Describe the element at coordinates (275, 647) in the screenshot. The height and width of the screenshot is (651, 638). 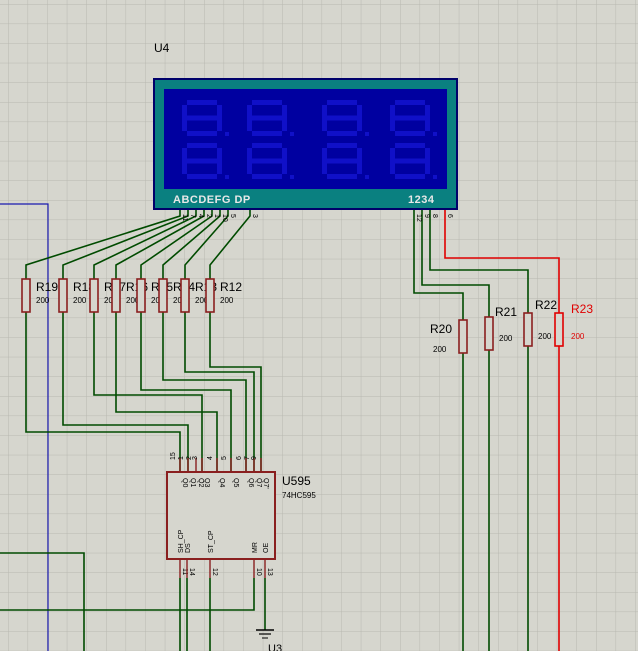
I see `partial-label: U3` at that location.